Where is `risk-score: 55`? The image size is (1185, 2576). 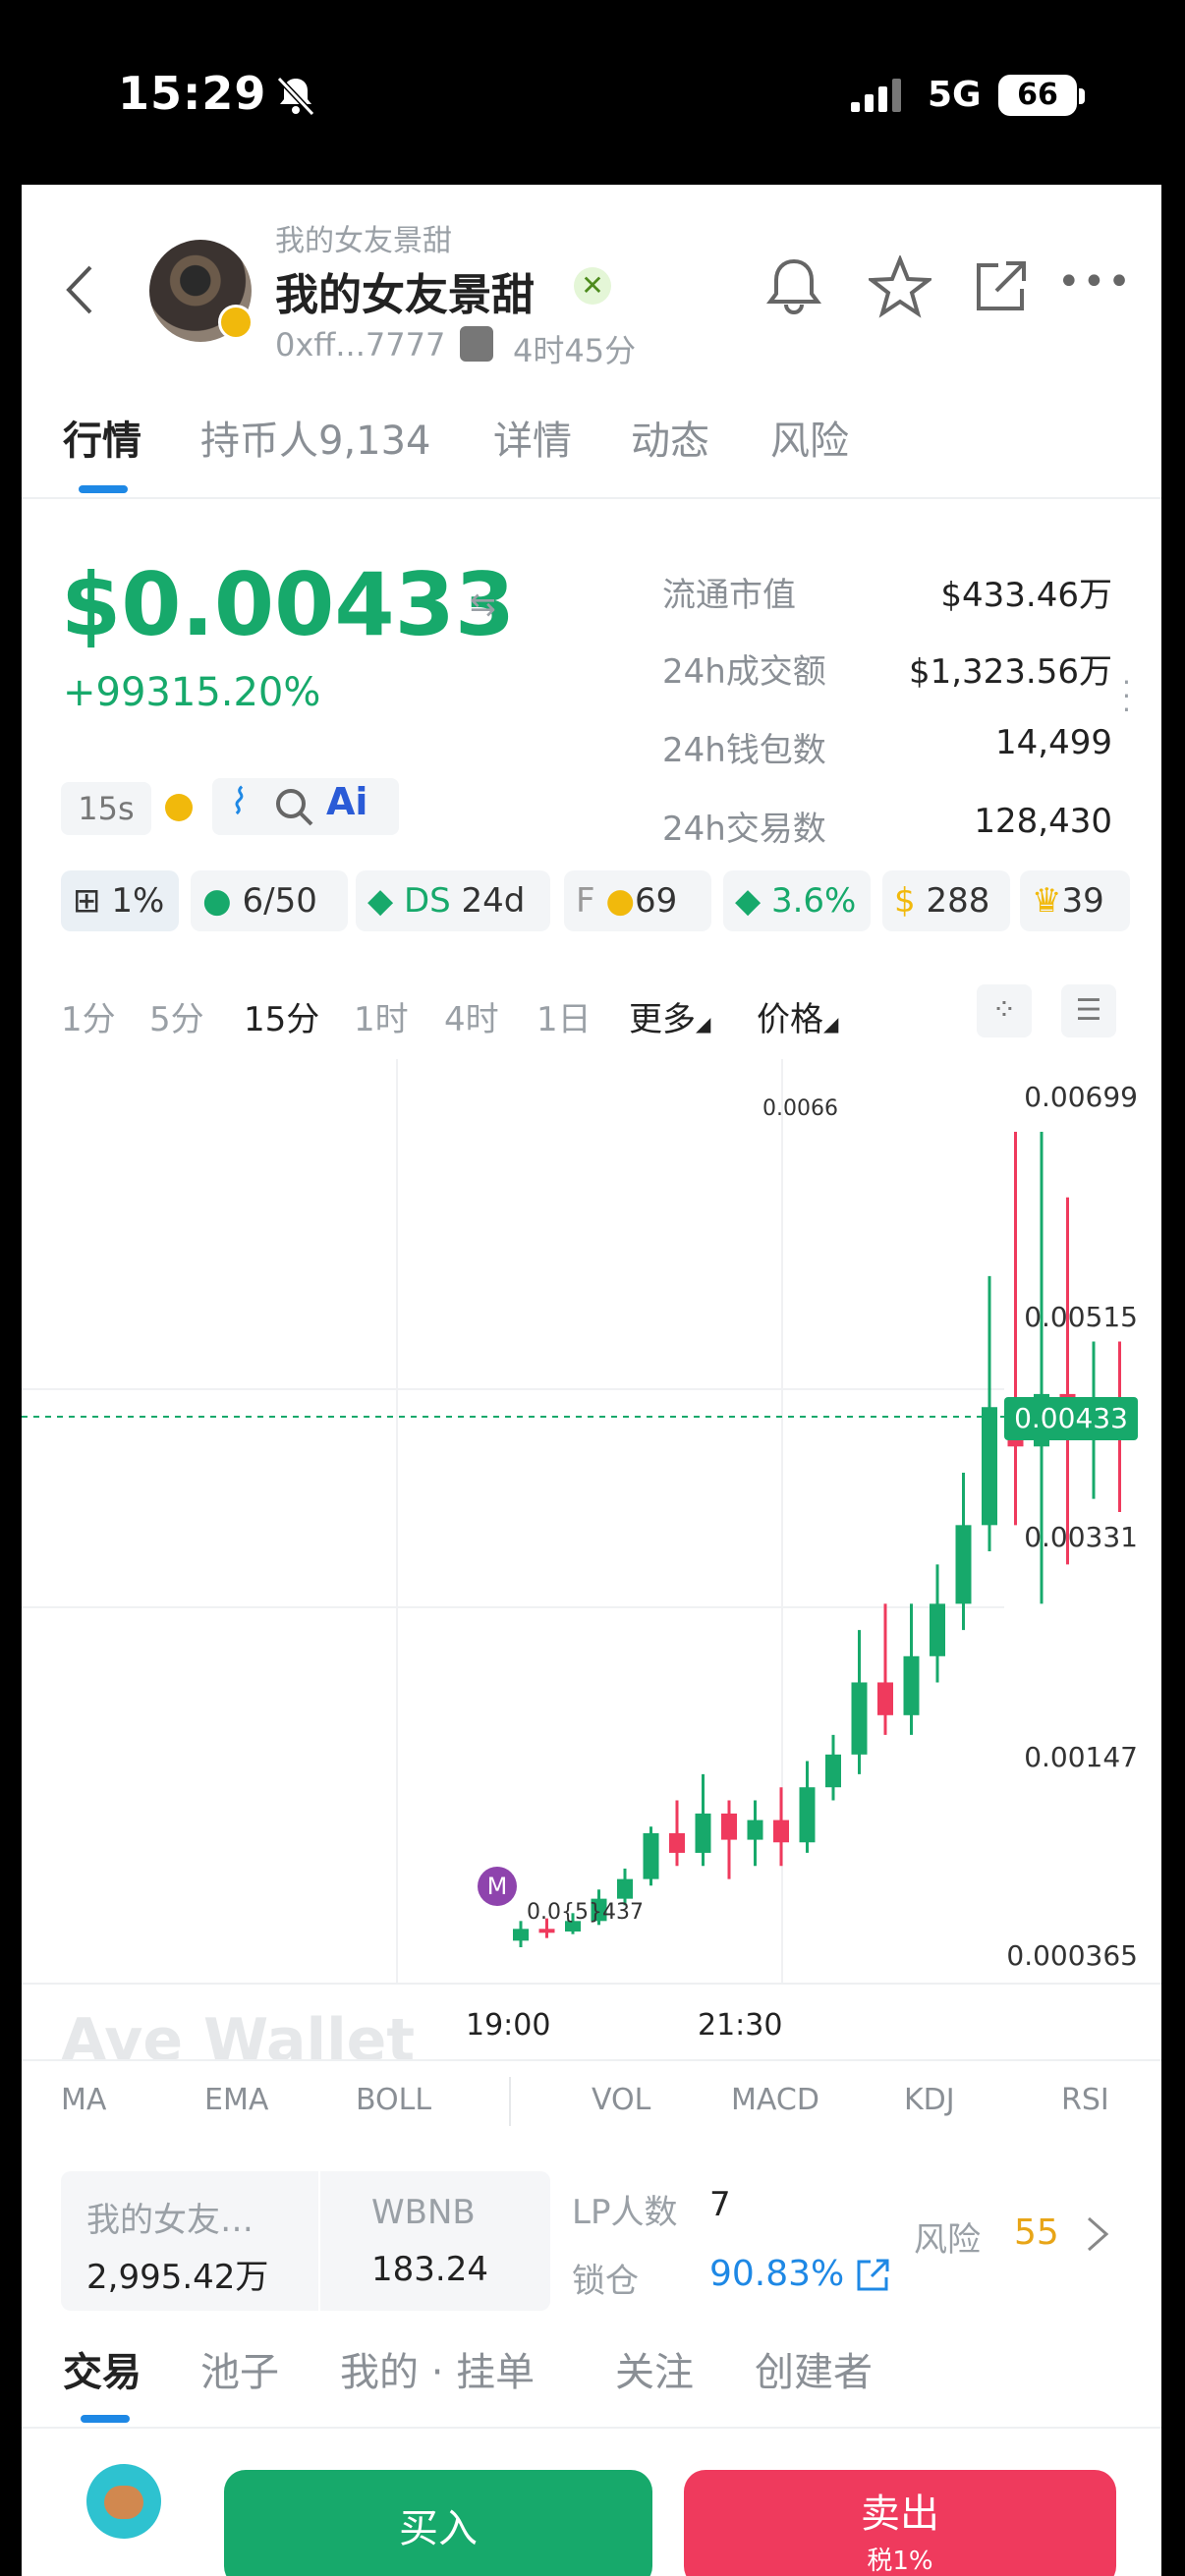 risk-score: 55 is located at coordinates (1037, 2232).